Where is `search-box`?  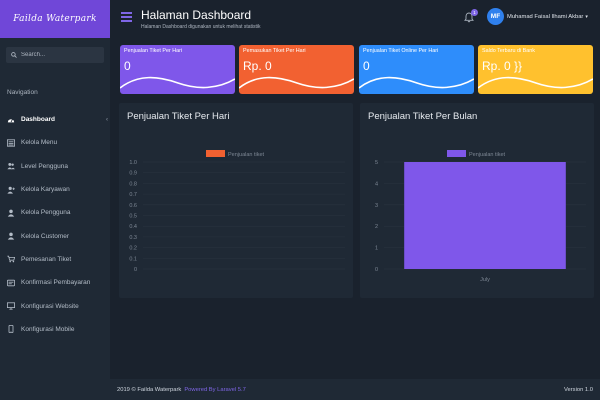 search-box is located at coordinates (55, 55).